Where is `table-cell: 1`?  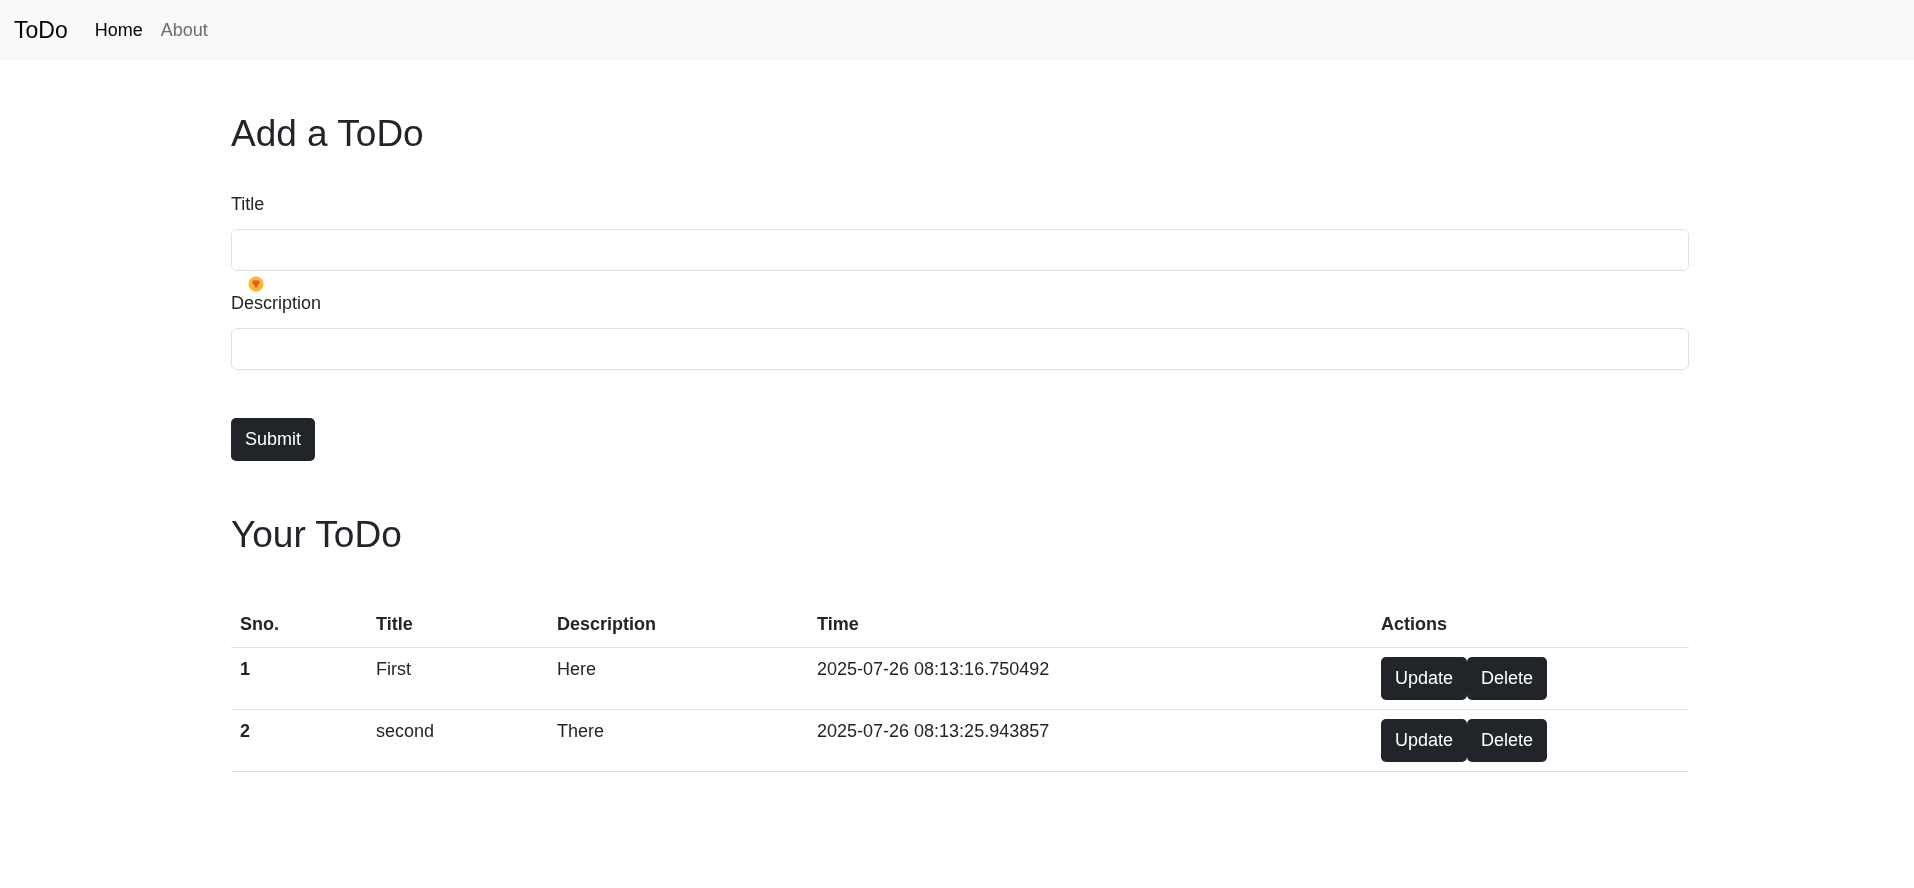
table-cell: 1 is located at coordinates (245, 668).